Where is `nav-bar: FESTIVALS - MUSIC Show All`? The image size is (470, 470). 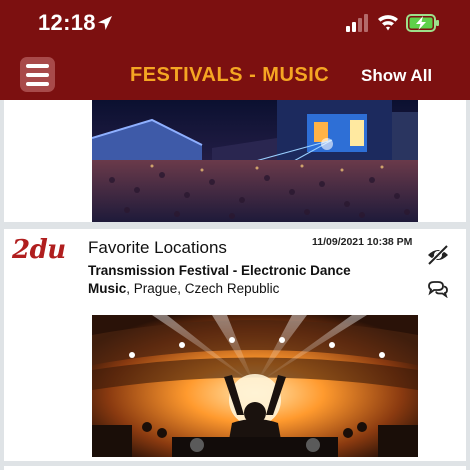 nav-bar: FESTIVALS - MUSIC Show All is located at coordinates (235, 75).